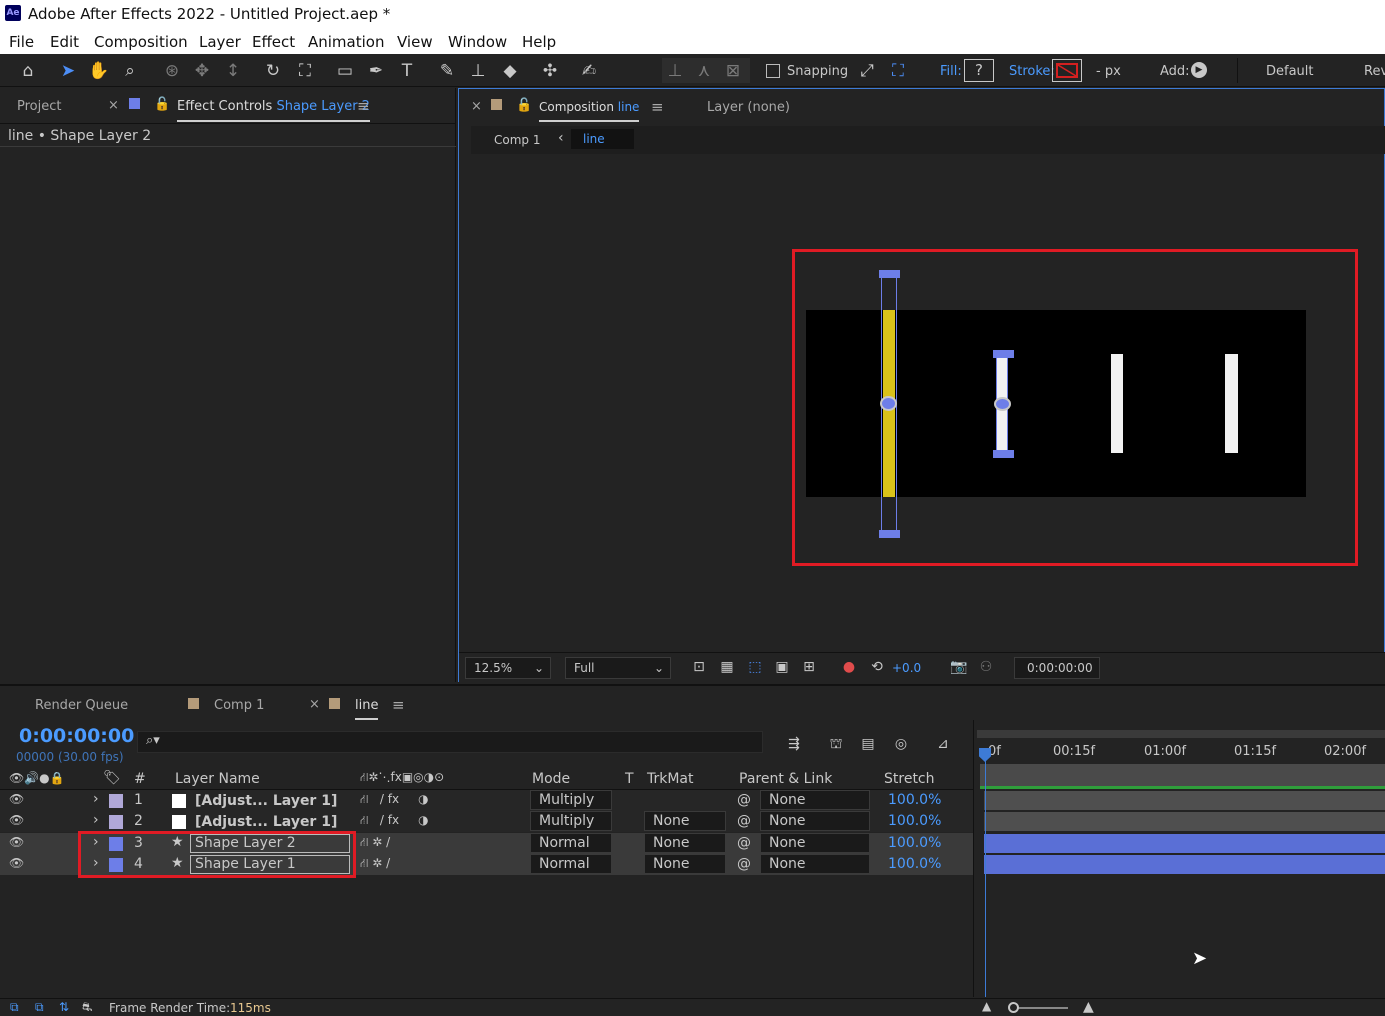  What do you see at coordinates (508, 668) in the screenshot?
I see `zoom-dropdown: 12.5% ⌄` at bounding box center [508, 668].